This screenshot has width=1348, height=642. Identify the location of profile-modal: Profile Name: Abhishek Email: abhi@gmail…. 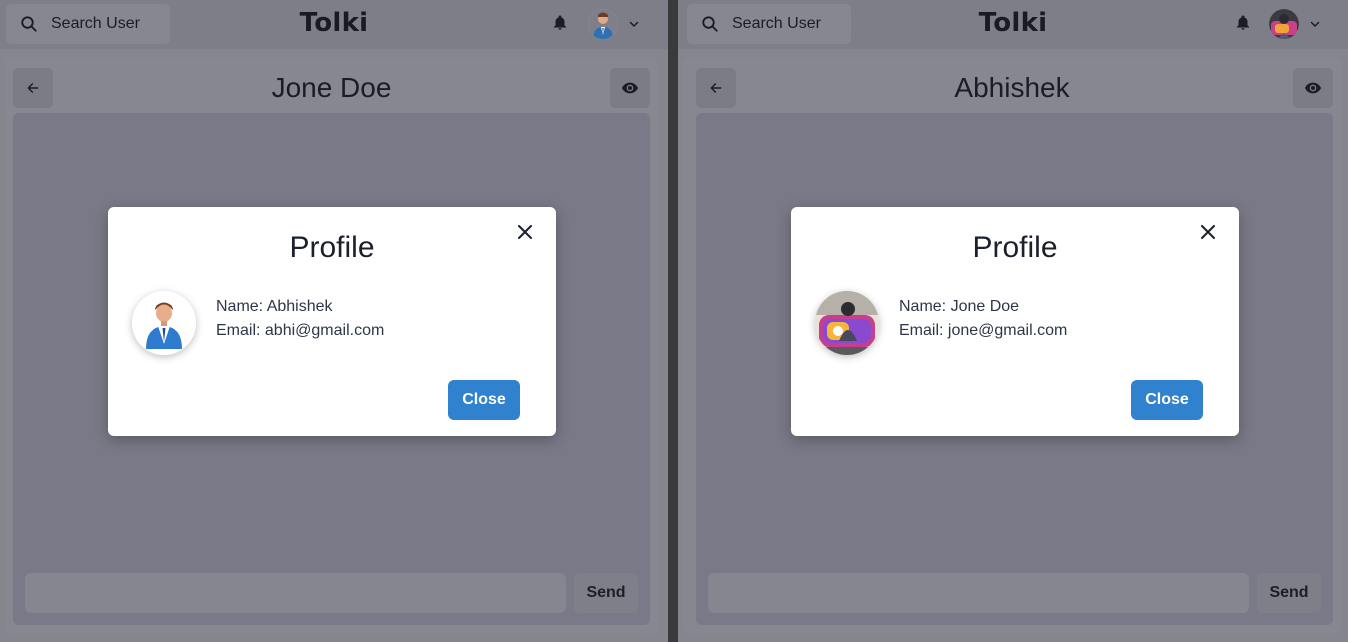
(332, 321).